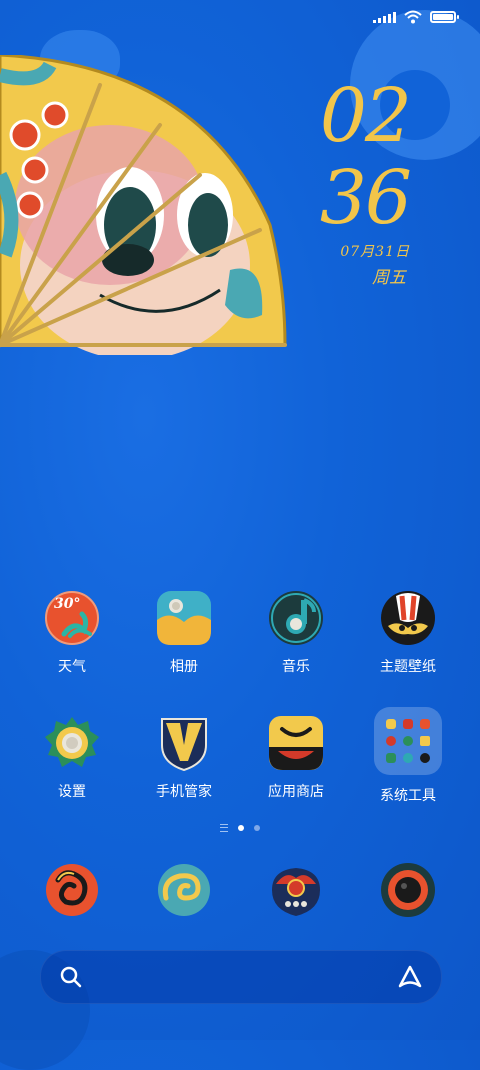  What do you see at coordinates (408, 618) in the screenshot?
I see `themes-icon` at bounding box center [408, 618].